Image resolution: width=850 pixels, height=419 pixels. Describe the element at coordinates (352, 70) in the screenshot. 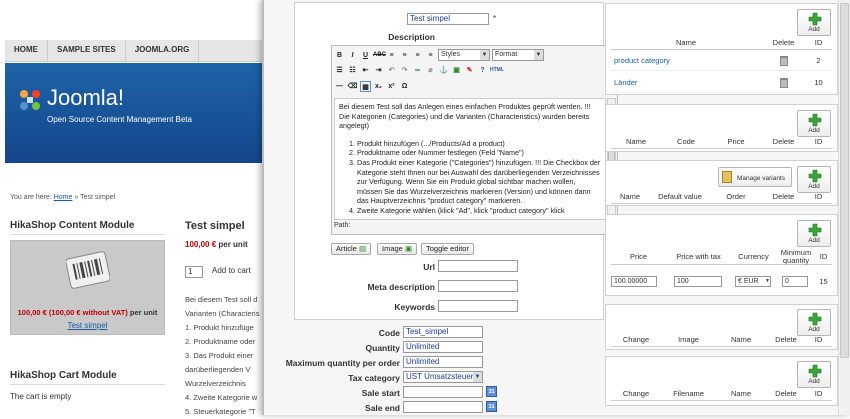

I see `numbered-list-icon: ☷` at that location.